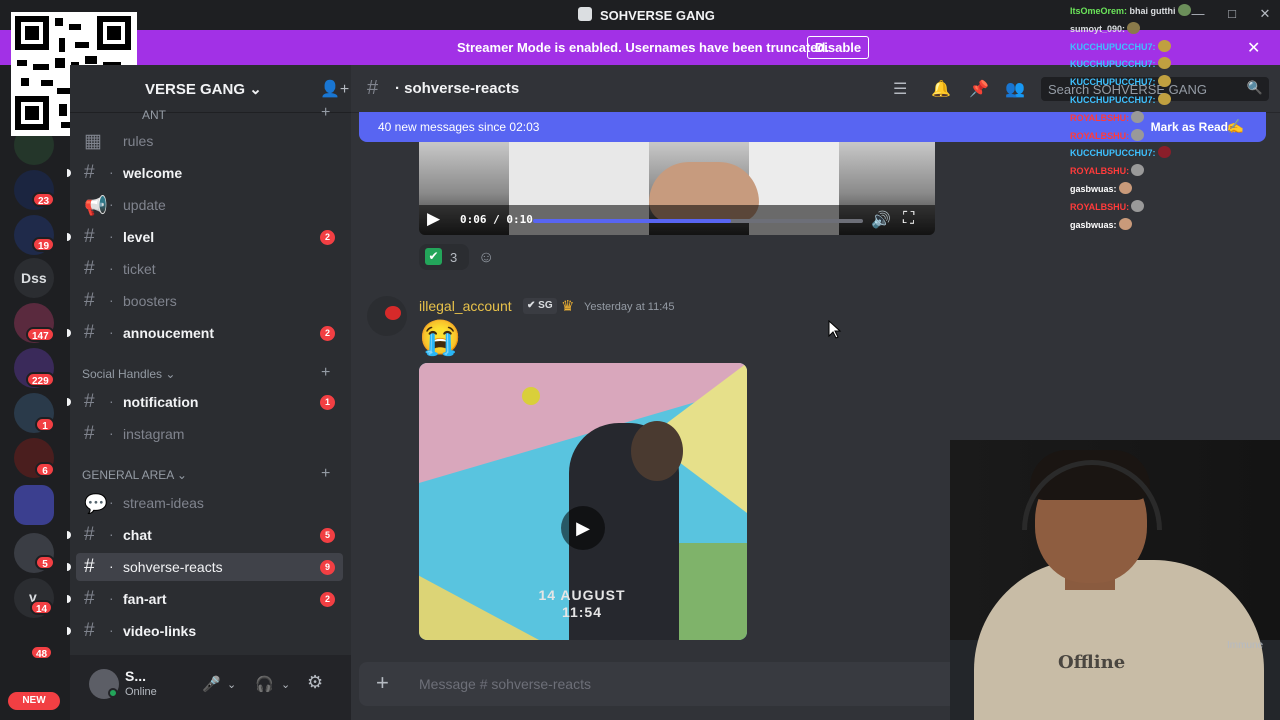 The image size is (1280, 720). I want to click on attach-plus-icon: +, so click(382, 683).